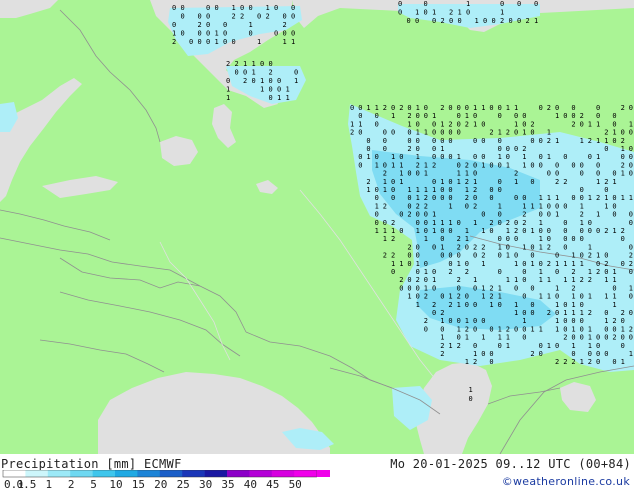 Image resolution: width=634 pixels, height=490 pixels. I want to click on legend-label: 30, so click(205, 484).